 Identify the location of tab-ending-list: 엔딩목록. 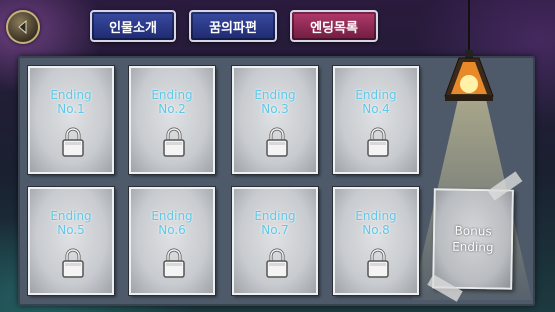
(334, 26).